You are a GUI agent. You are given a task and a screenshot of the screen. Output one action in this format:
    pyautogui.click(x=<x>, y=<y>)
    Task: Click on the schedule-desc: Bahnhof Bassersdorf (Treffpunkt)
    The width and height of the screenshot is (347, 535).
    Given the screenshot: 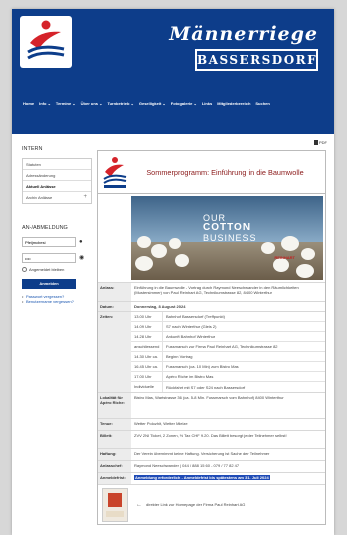 What is the action you would take?
    pyautogui.click(x=195, y=316)
    